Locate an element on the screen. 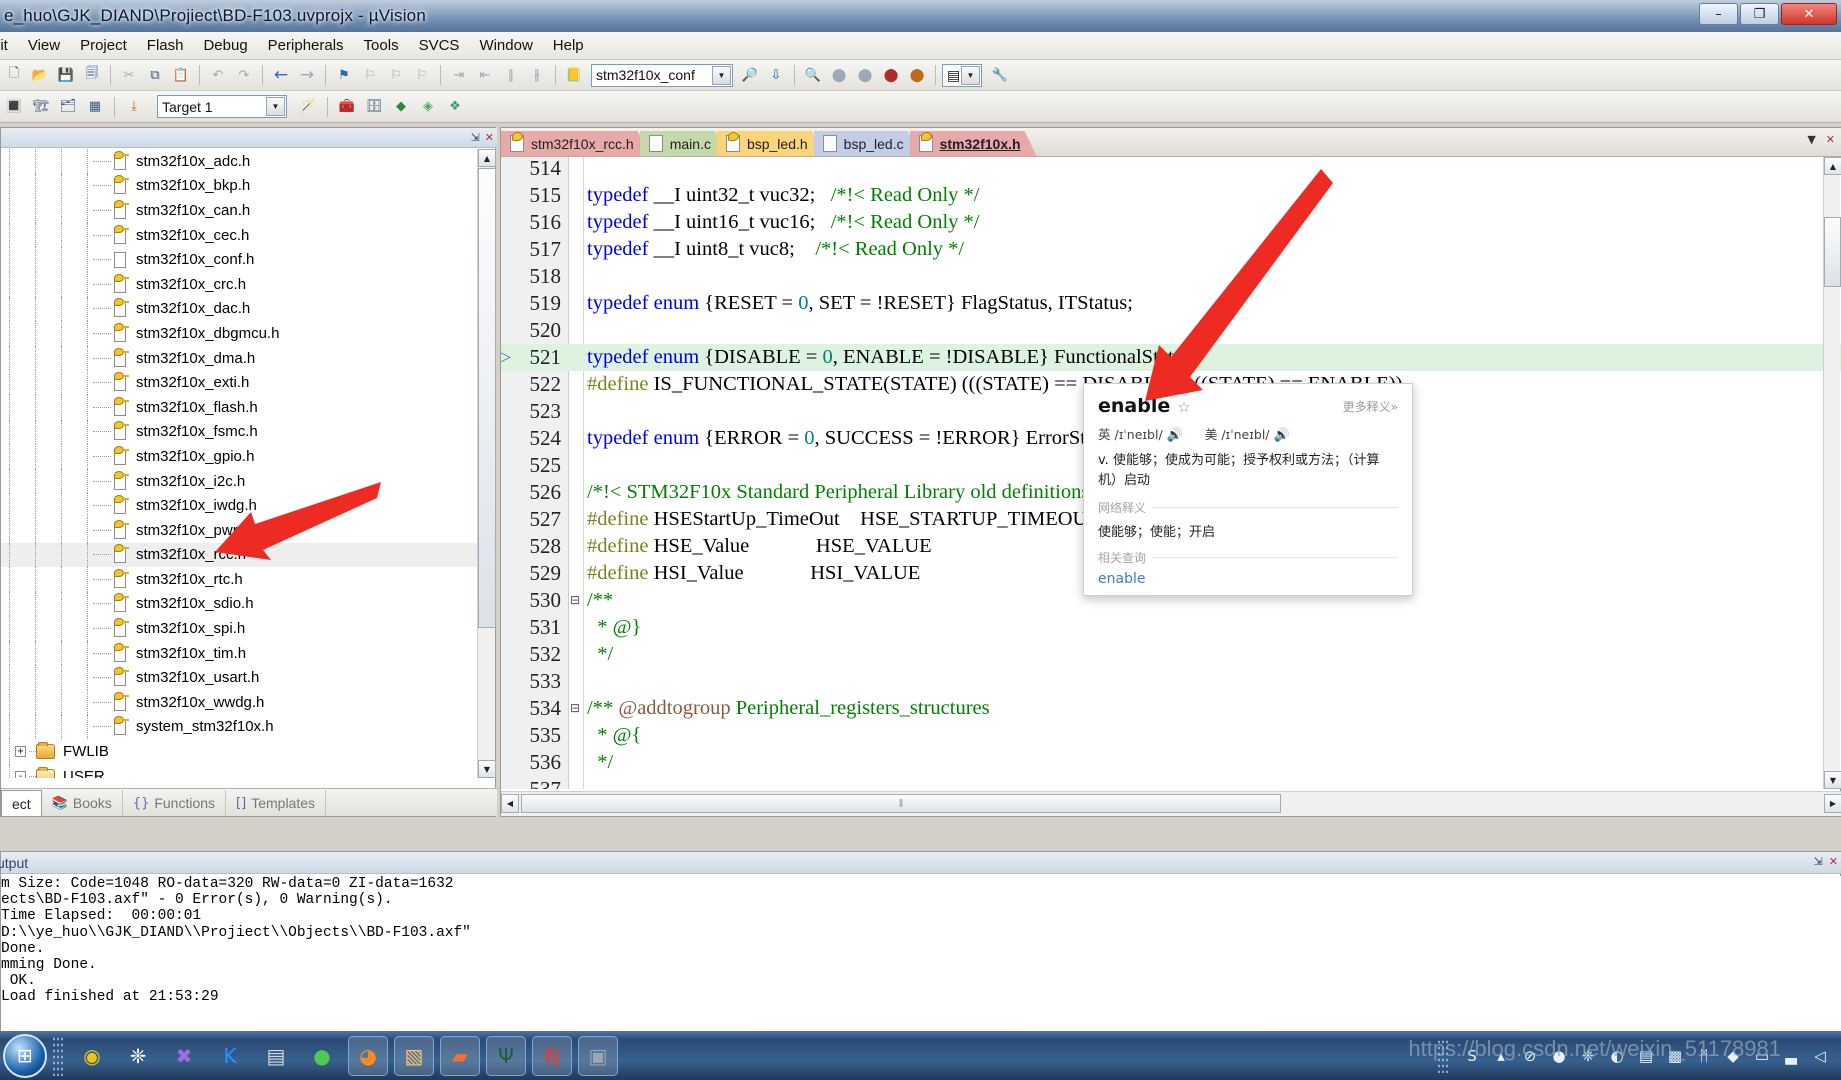 This screenshot has height=1080, width=1841. tree-item: stm32f10x_tim.h is located at coordinates (240, 653).